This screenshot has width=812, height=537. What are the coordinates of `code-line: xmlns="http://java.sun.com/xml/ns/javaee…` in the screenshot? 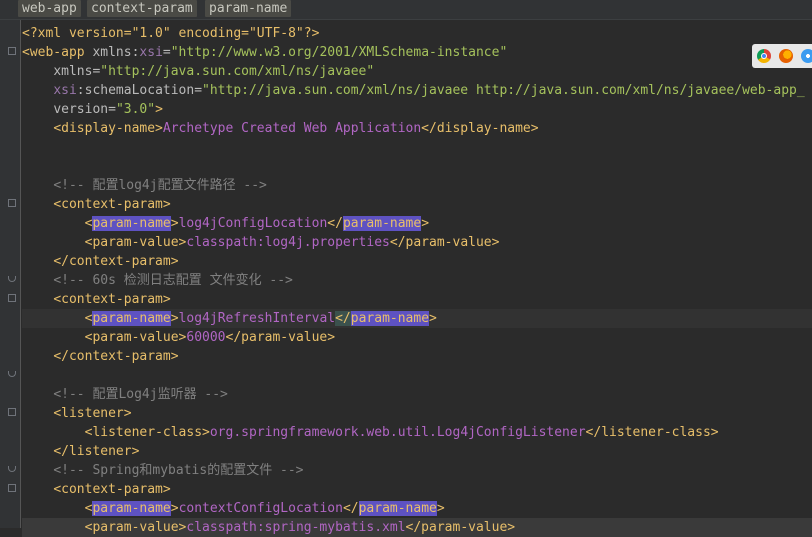 It's located at (417, 71).